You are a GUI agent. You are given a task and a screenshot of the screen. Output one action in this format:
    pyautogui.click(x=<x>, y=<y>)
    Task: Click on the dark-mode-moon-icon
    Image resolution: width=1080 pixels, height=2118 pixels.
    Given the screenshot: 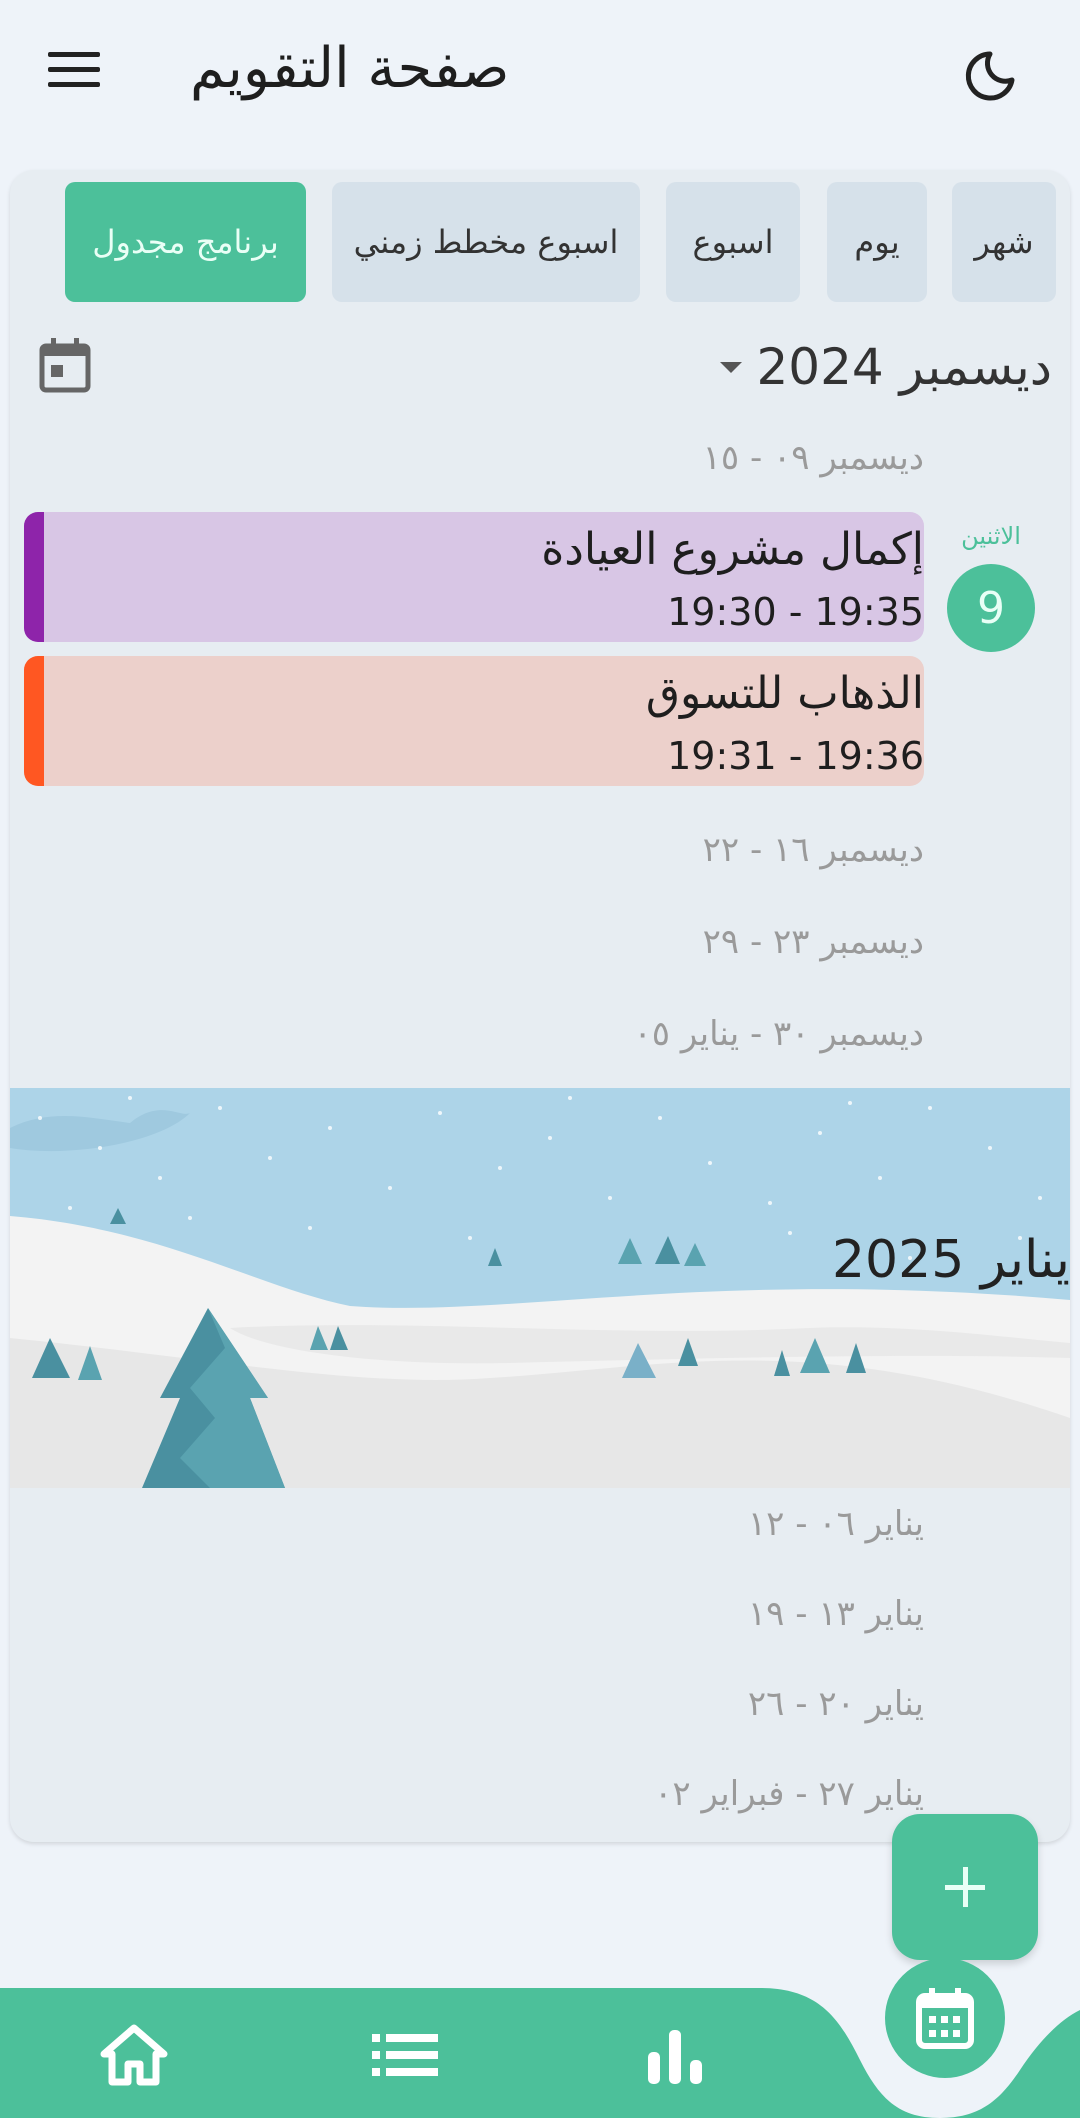 What is the action you would take?
    pyautogui.click(x=990, y=76)
    